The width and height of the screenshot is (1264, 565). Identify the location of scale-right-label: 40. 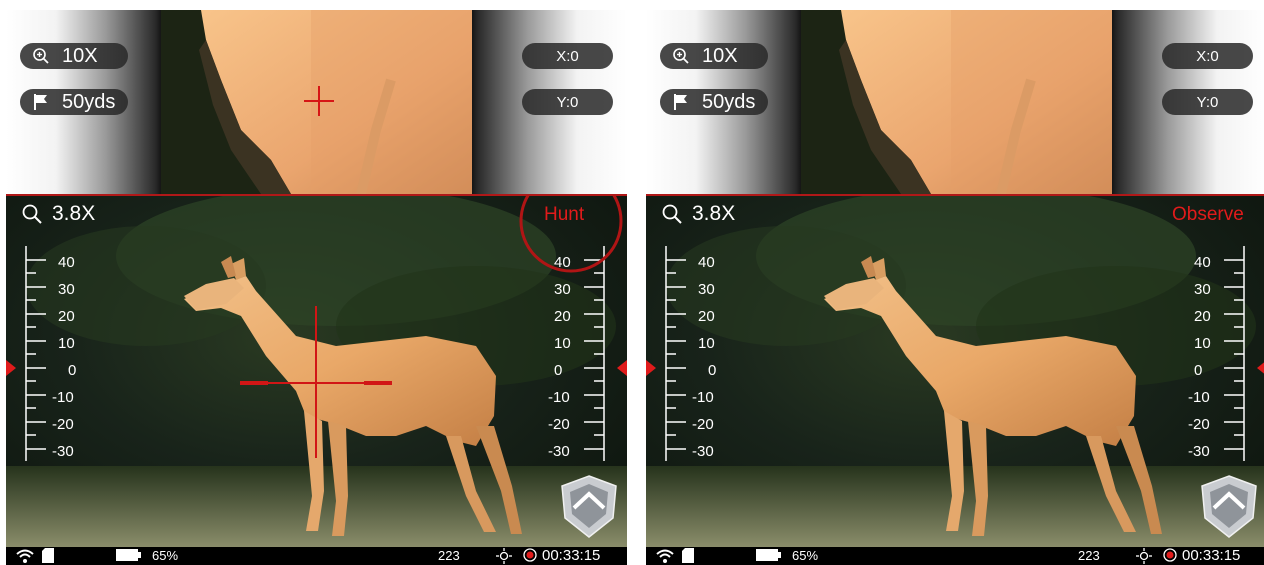
(1202, 262).